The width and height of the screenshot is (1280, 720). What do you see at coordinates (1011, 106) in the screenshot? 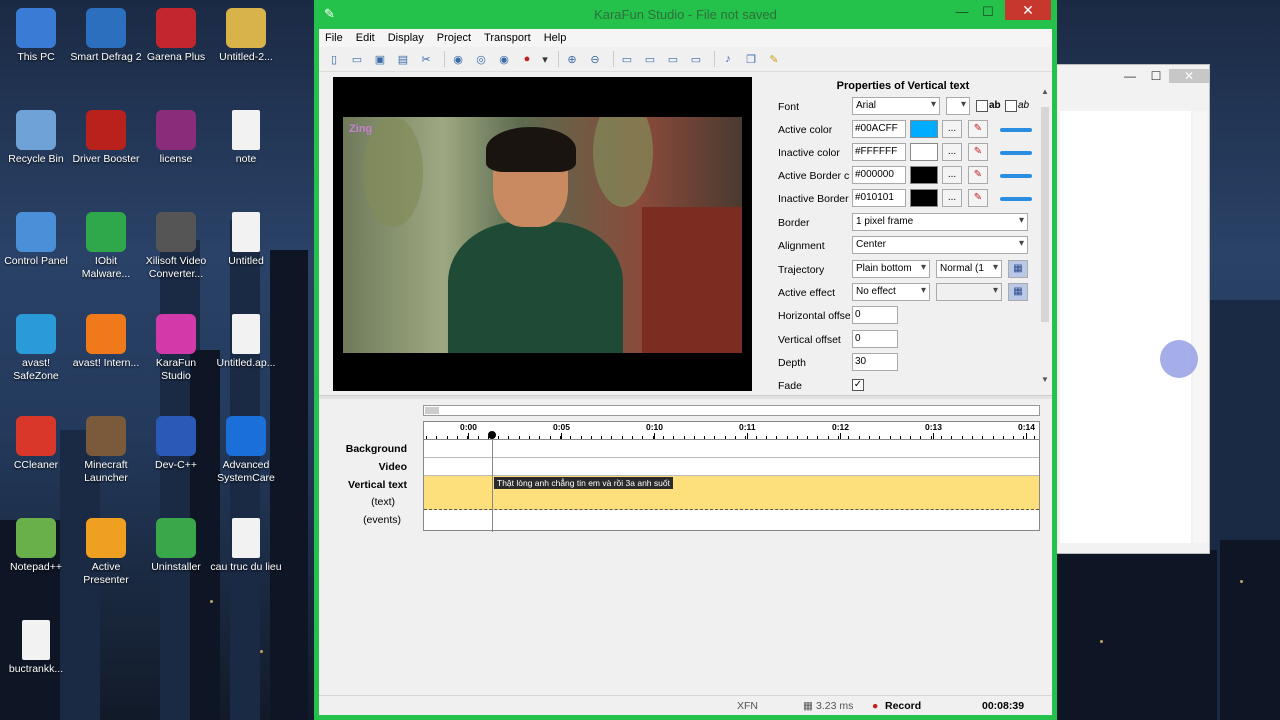
I see `italic-checkbox` at bounding box center [1011, 106].